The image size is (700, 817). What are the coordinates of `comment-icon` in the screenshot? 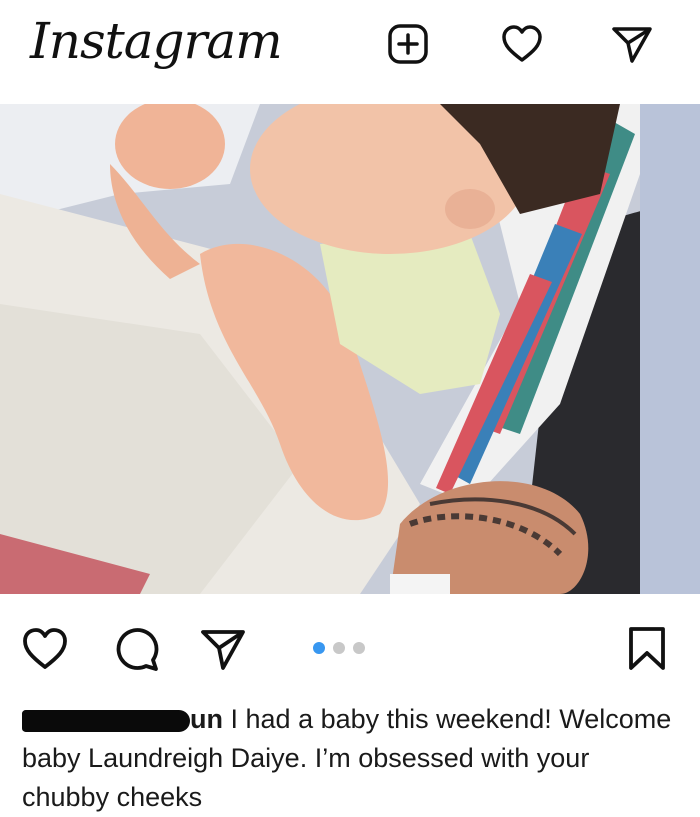 It's located at (137, 649).